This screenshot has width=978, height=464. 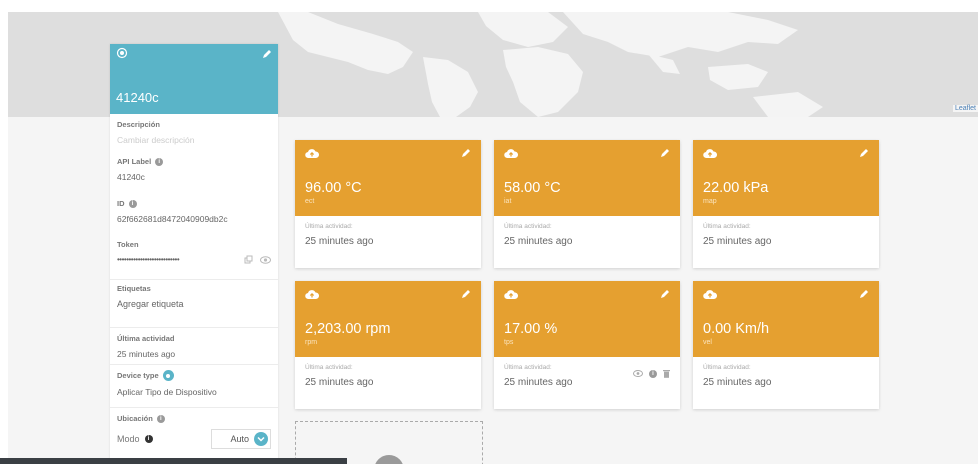 I want to click on location-field: Ubicación i, so click(x=194, y=418).